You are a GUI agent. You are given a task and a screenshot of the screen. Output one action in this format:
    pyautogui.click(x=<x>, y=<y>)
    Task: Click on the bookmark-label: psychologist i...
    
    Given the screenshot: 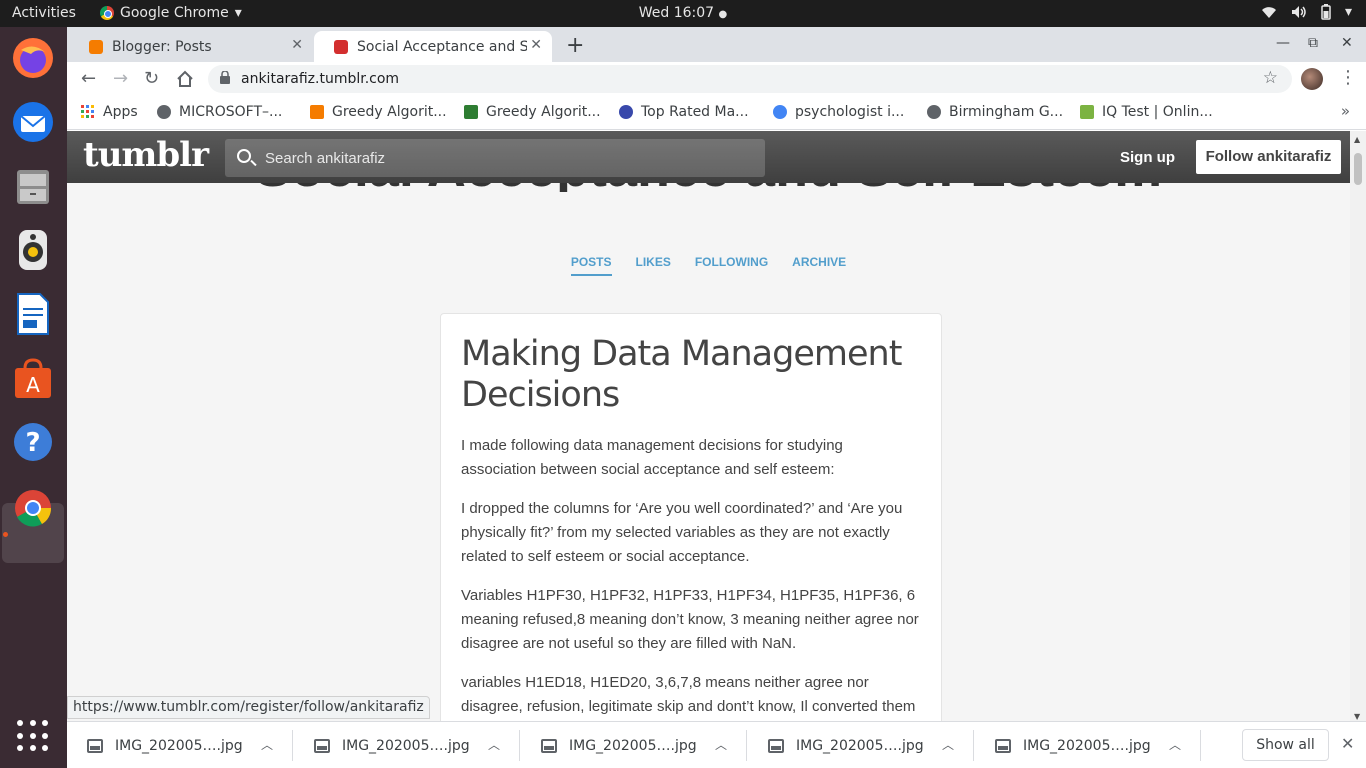 What is the action you would take?
    pyautogui.click(x=850, y=112)
    